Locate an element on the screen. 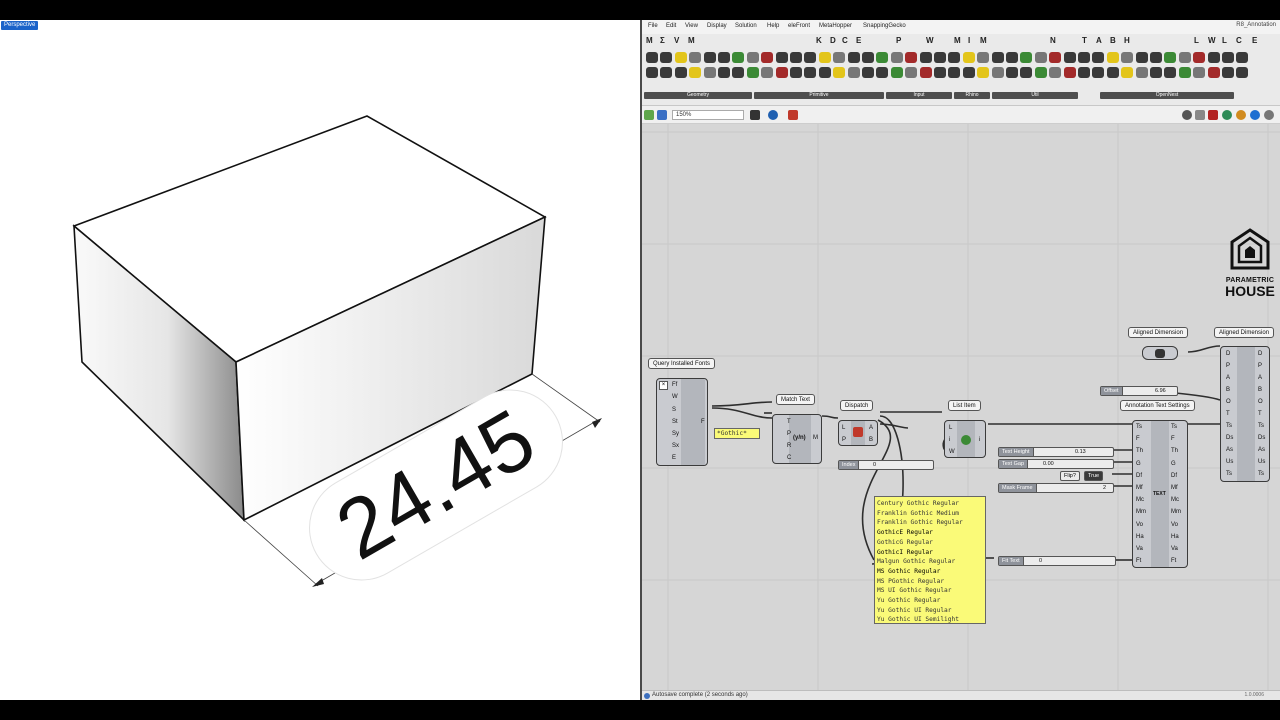  port-st: St is located at coordinates (675, 422).